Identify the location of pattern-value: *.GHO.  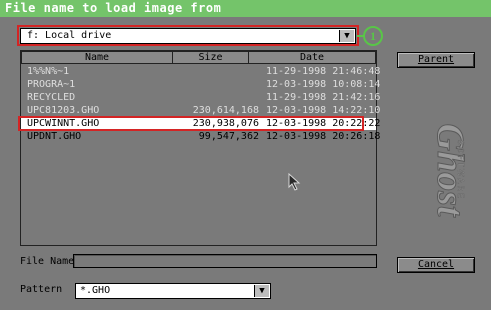
(95, 290).